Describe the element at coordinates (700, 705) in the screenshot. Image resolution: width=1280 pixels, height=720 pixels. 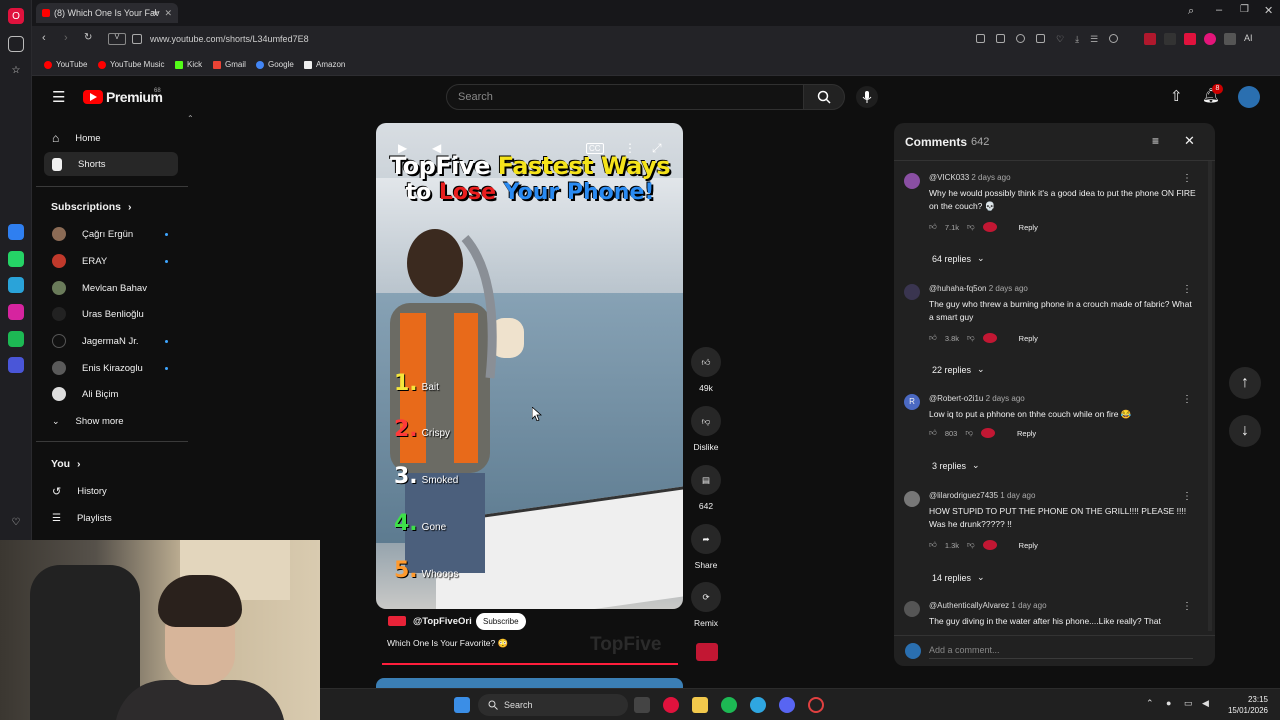
I see `file-explorer-icon` at that location.